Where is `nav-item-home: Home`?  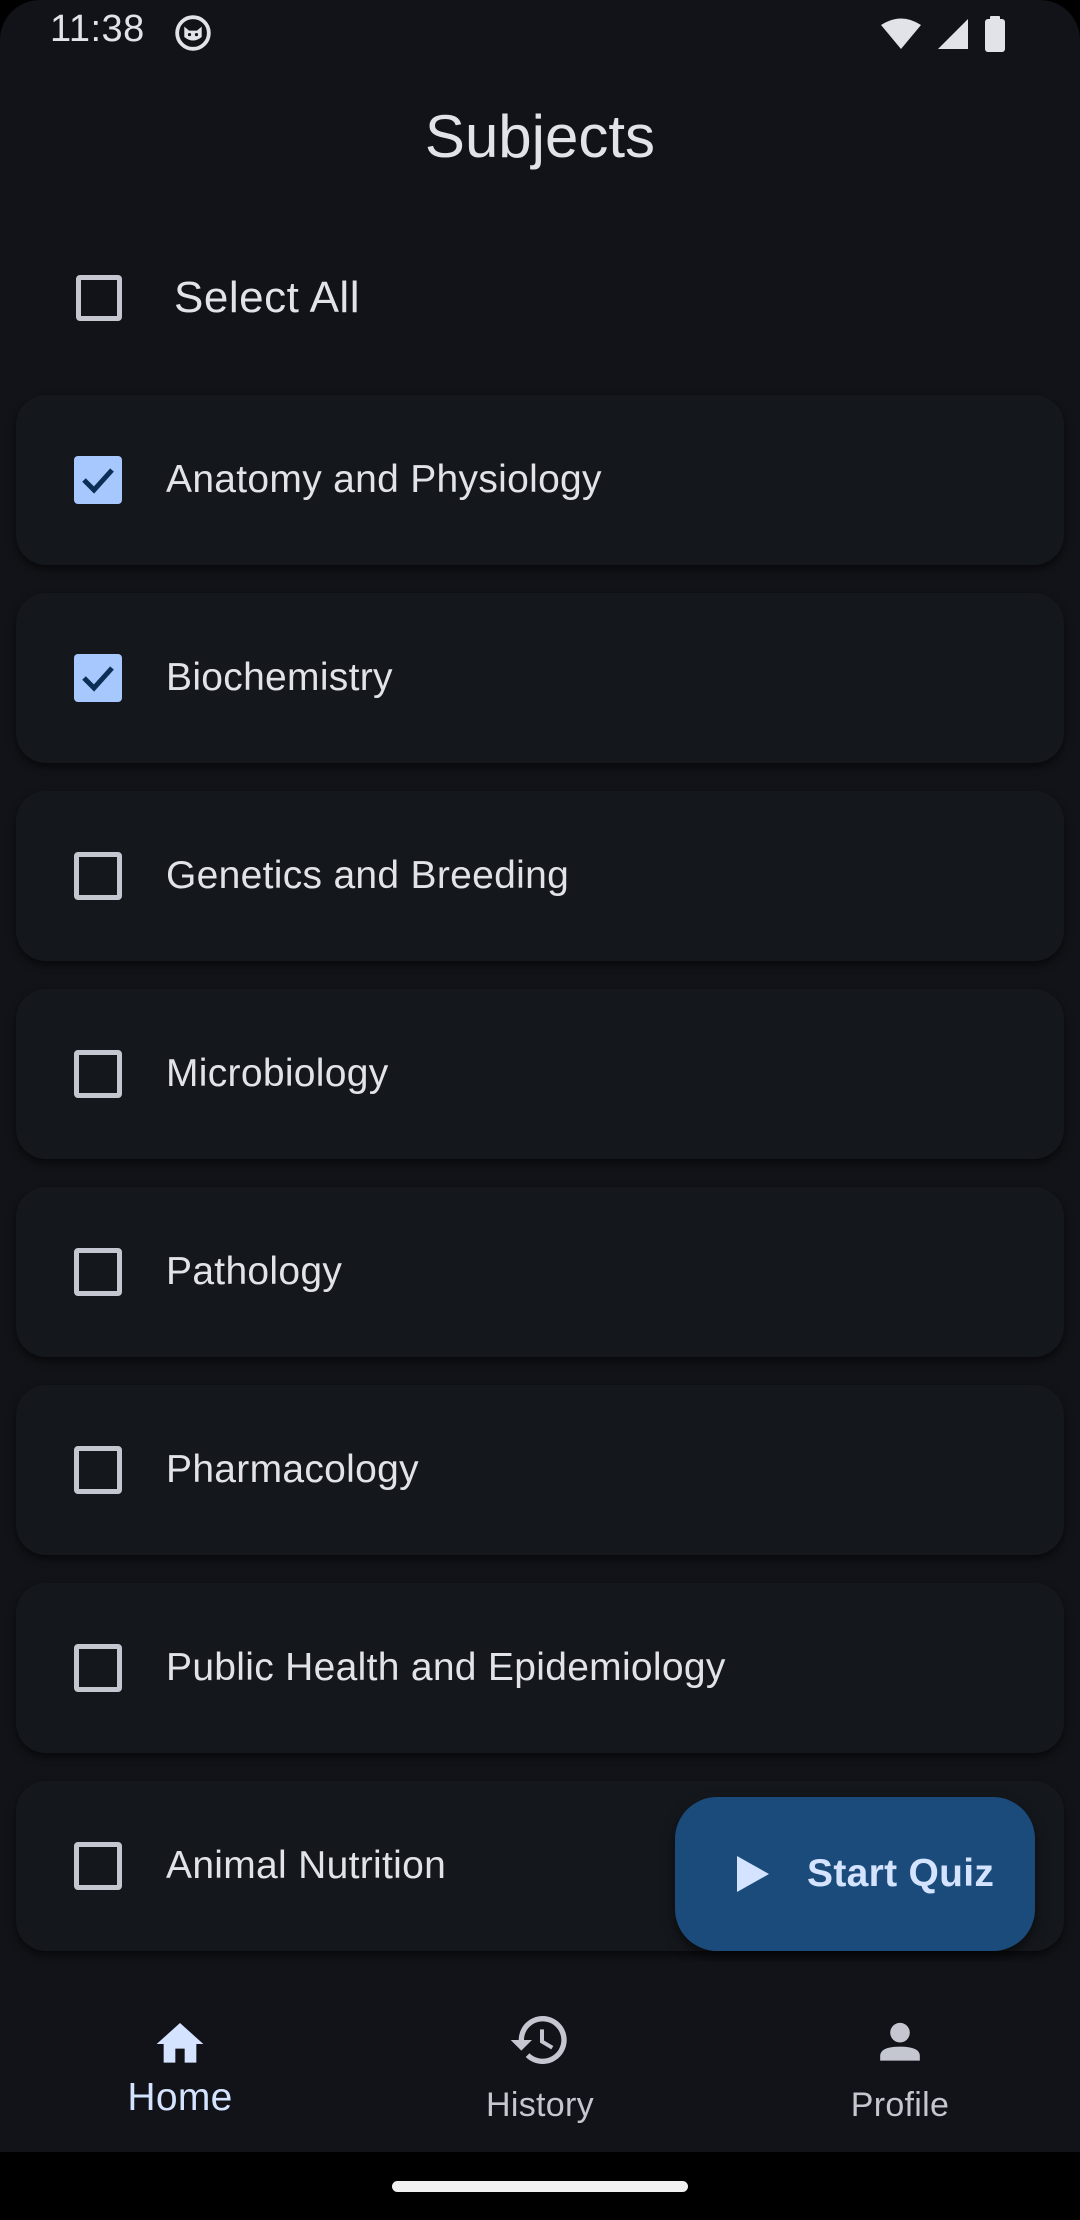
nav-item-home: Home is located at coordinates (180, 2057).